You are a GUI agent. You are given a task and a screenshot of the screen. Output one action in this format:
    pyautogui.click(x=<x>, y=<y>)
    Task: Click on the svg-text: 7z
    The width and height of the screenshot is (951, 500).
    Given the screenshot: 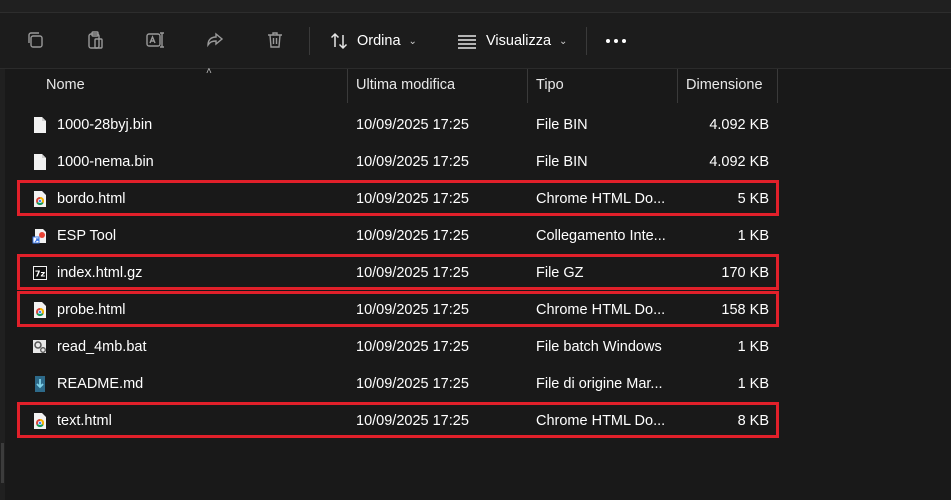 What is the action you would take?
    pyautogui.click(x=40, y=274)
    